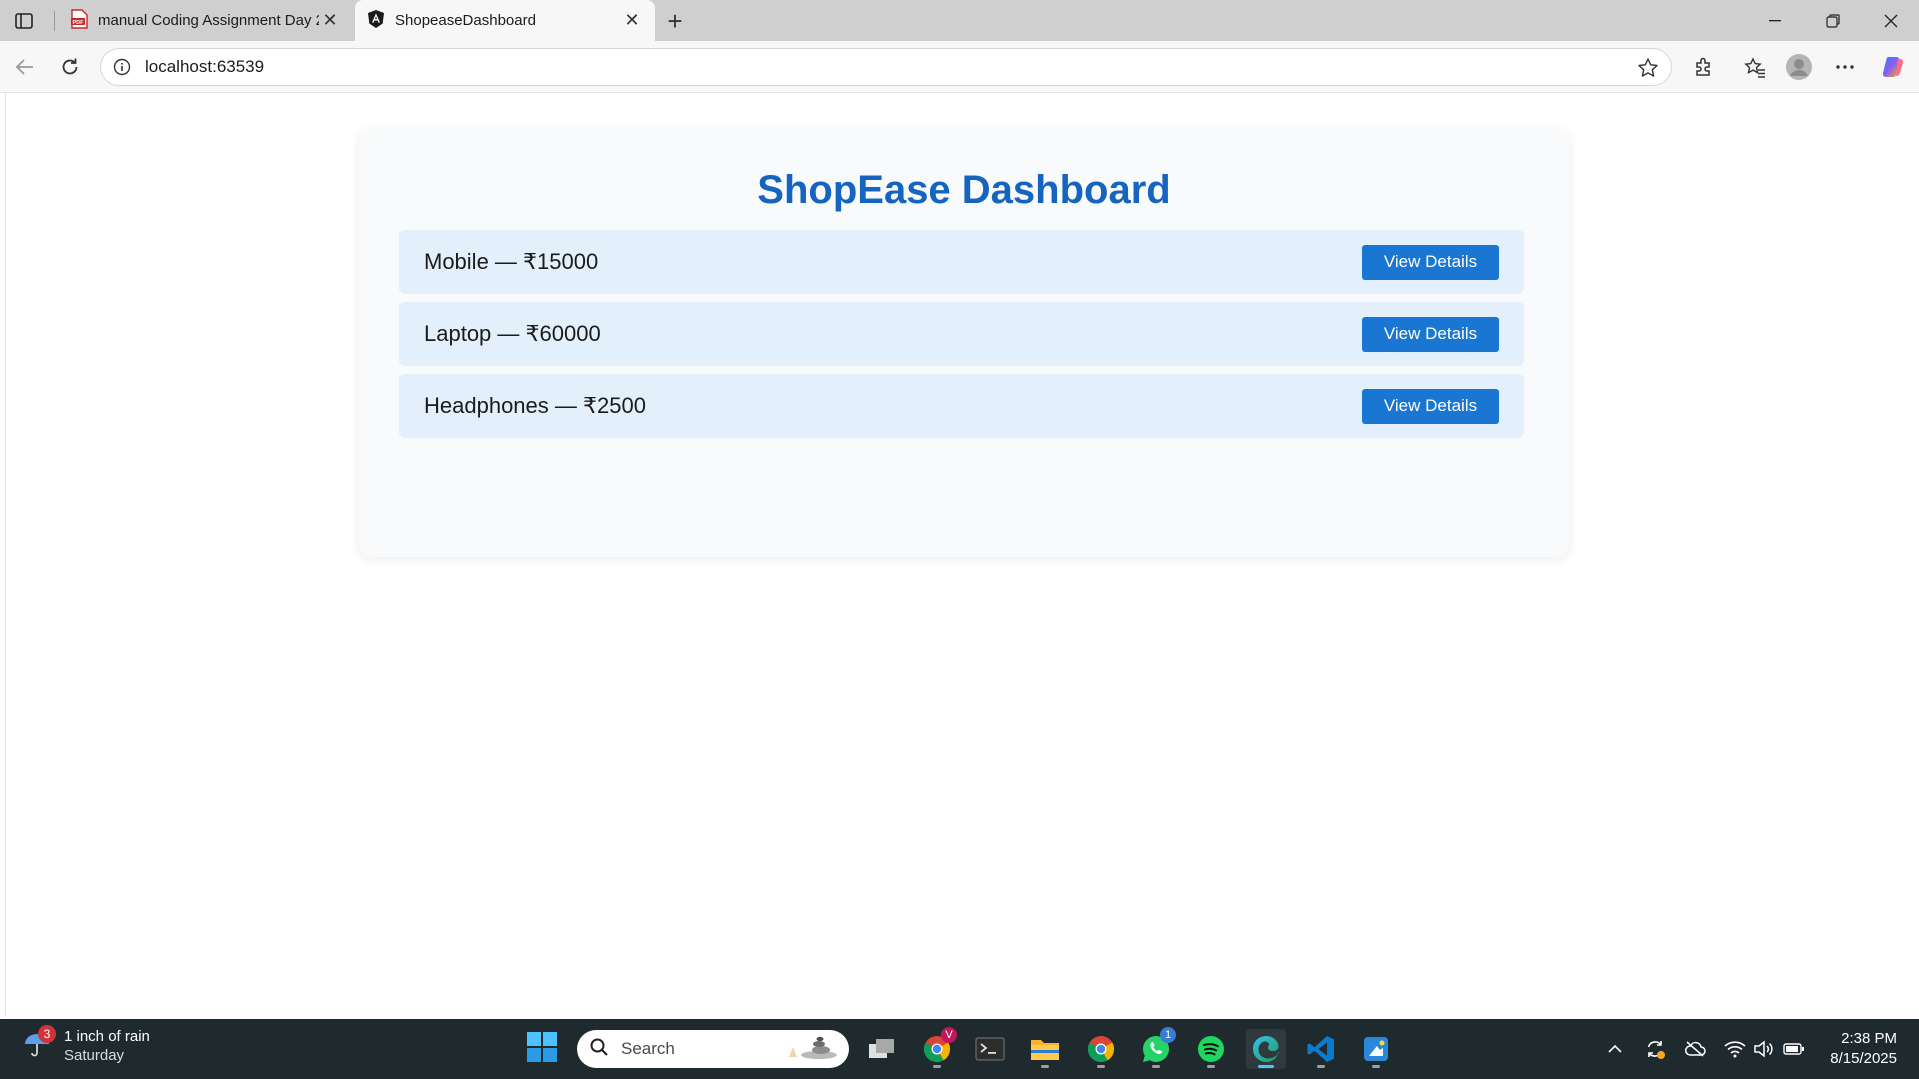  I want to click on new-tab-icon: +, so click(675, 21).